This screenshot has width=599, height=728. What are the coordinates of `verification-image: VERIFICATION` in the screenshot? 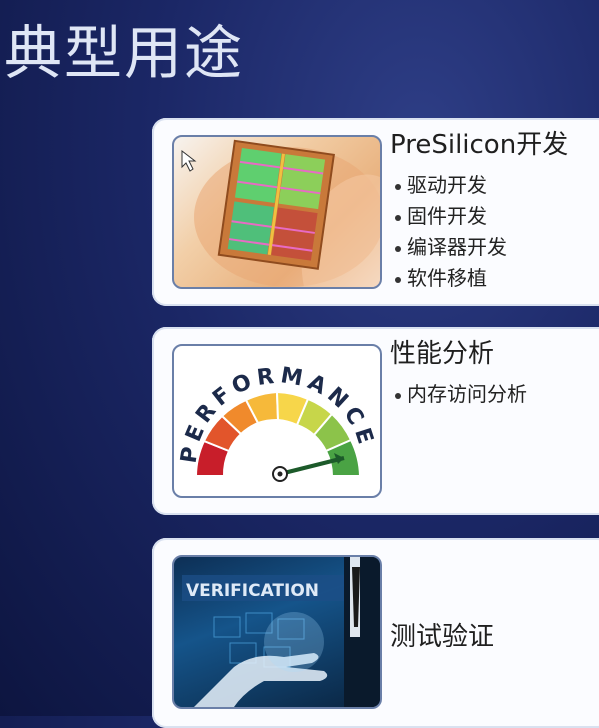 It's located at (277, 632).